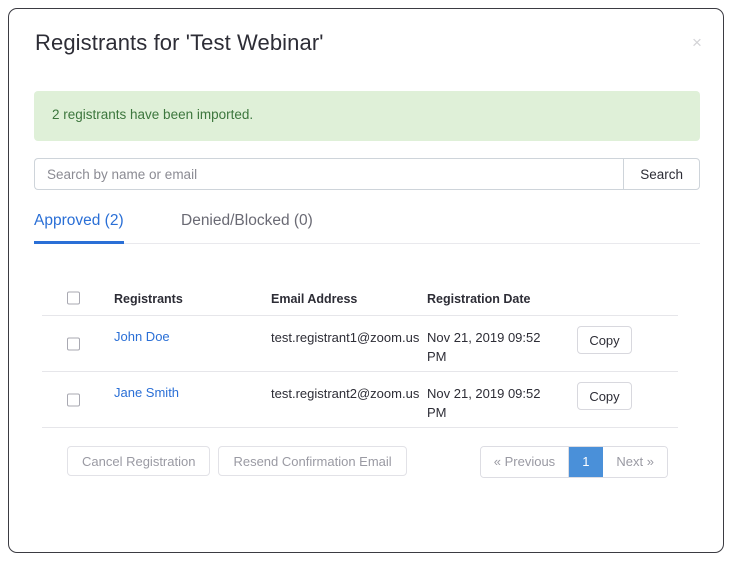 Image resolution: width=732 pixels, height=561 pixels. I want to click on search-input, so click(329, 174).